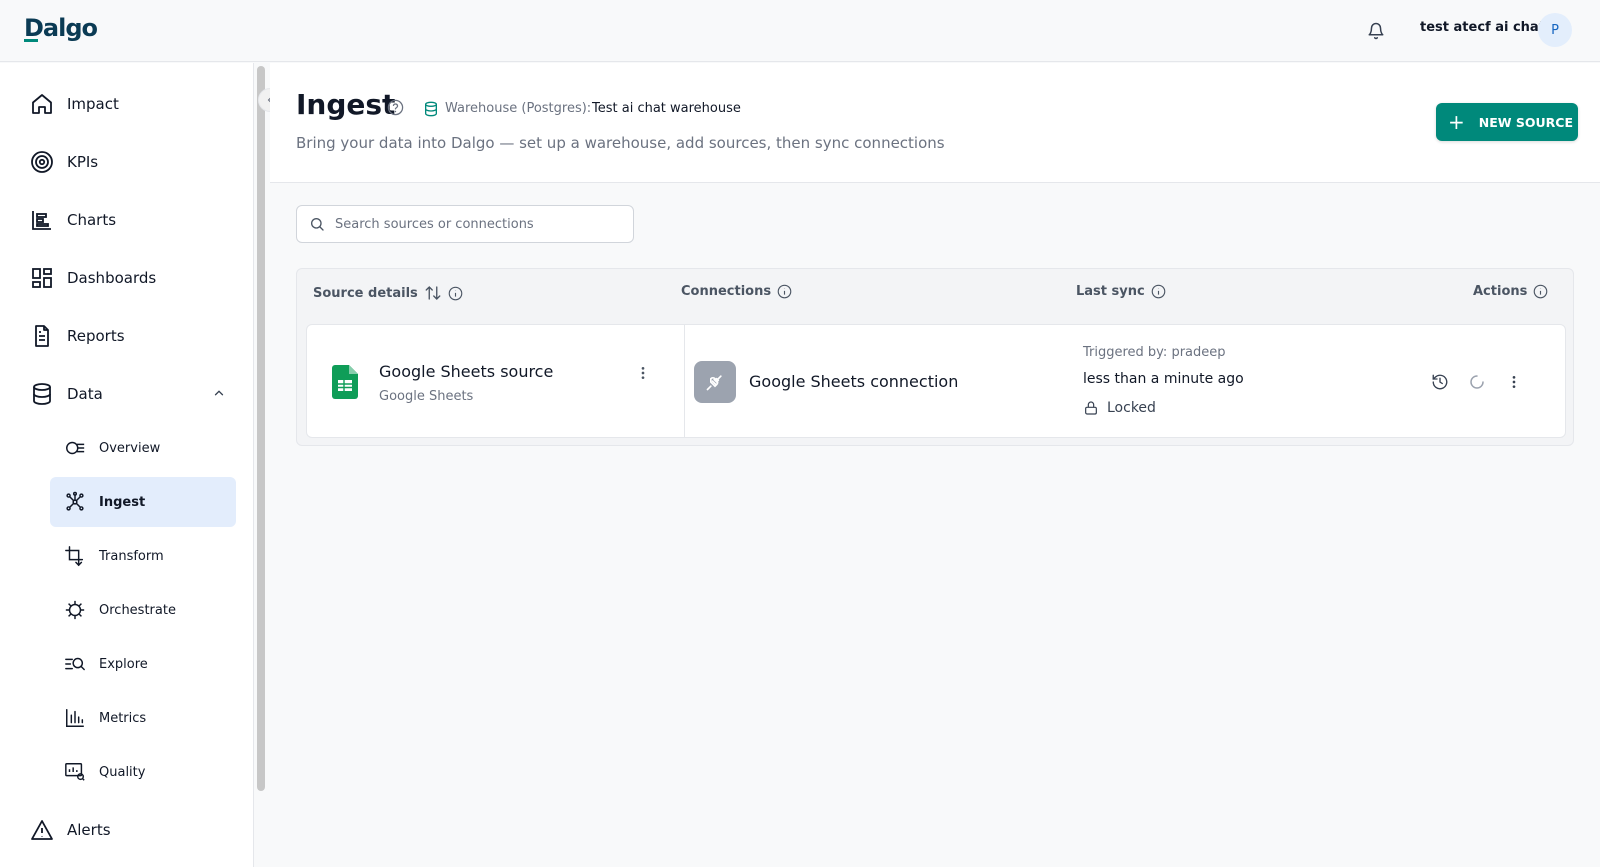  Describe the element at coordinates (42, 220) in the screenshot. I see `bar-chart-icon` at that location.